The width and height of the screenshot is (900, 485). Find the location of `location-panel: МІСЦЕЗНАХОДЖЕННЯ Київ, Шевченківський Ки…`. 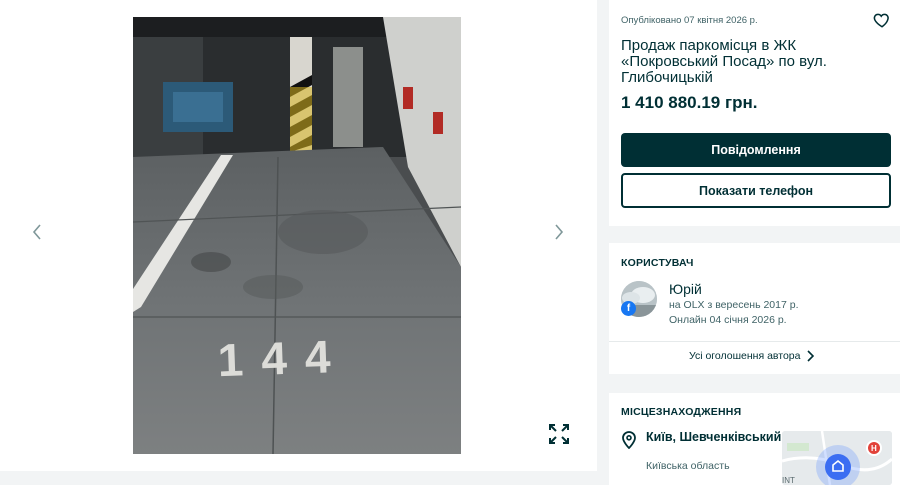

location-panel: МІСЦЕЗНАХОДЖЕННЯ Київ, Шевченківський Ки… is located at coordinates (754, 439).